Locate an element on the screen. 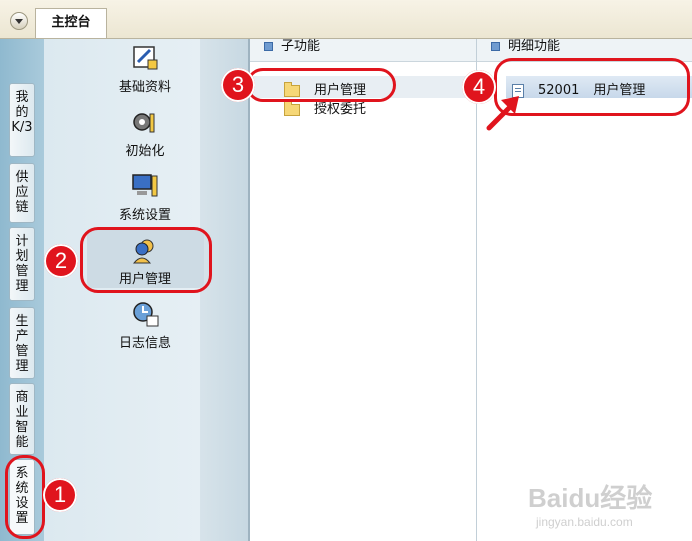  folder-icon is located at coordinates (292, 108).